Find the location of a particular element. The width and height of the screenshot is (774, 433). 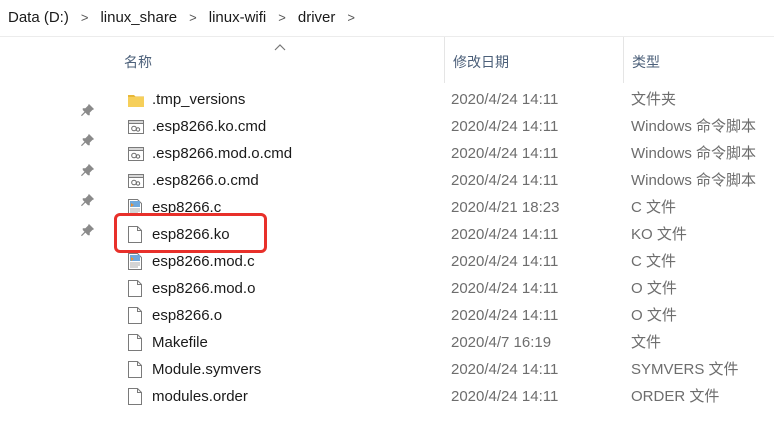

breadcrumb-item-linux-share: linux_share is located at coordinates (138, 18).